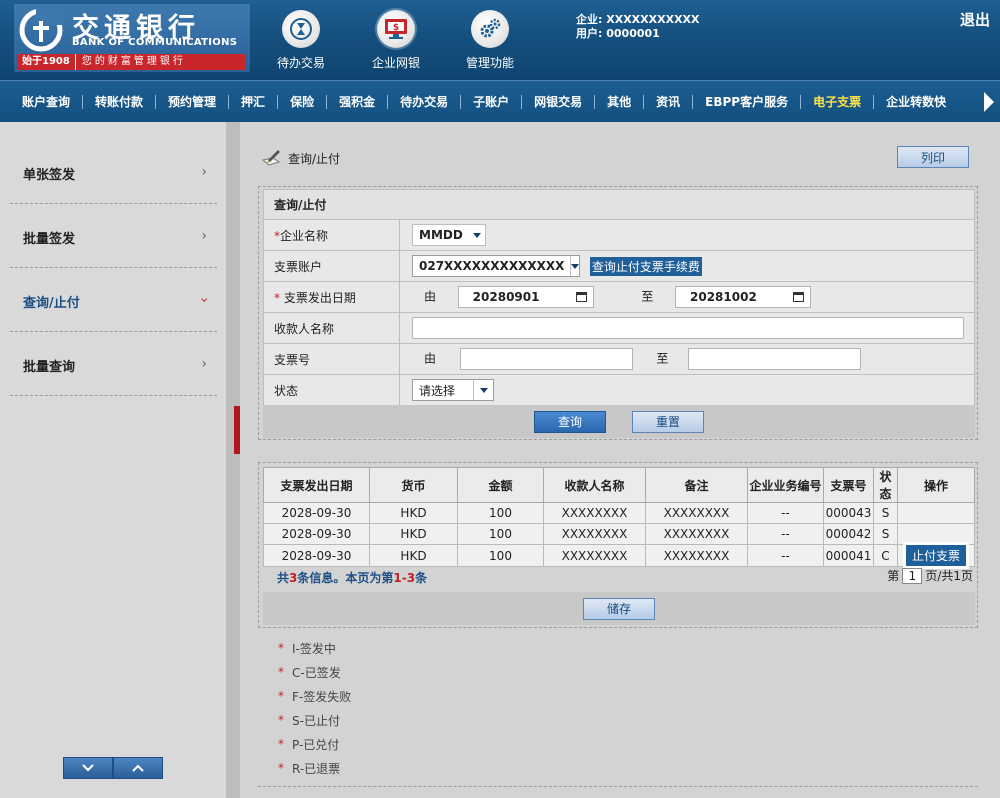 This screenshot has height=798, width=1000. What do you see at coordinates (113, 300) in the screenshot?
I see `sidebar-item-query-stop: 查询/止付 ›` at bounding box center [113, 300].